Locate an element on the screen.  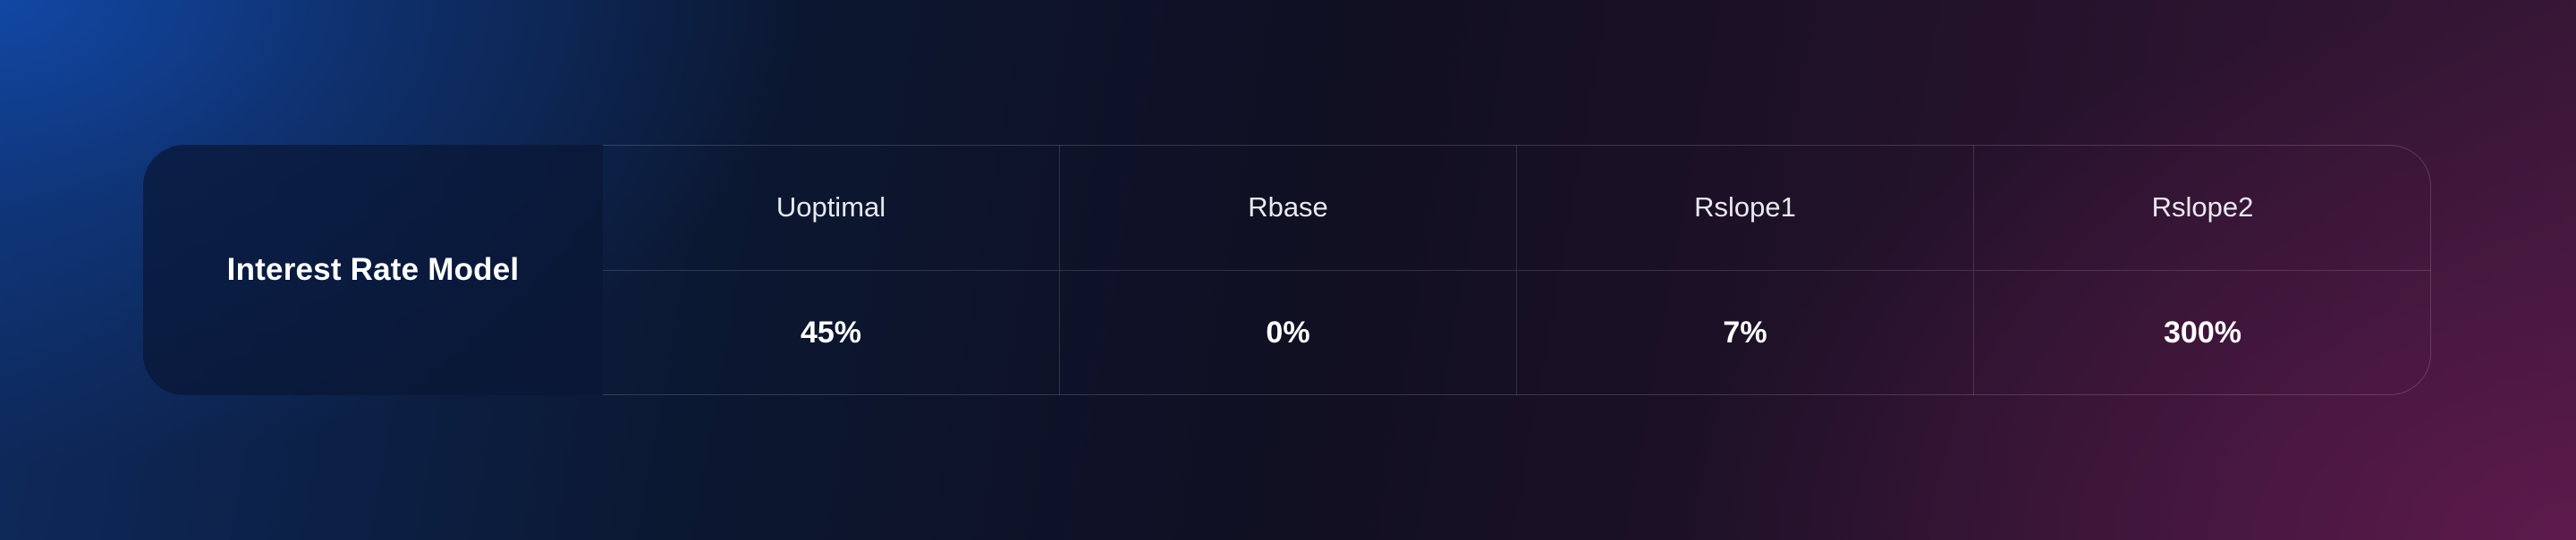
value-label: 0% is located at coordinates (1288, 333).